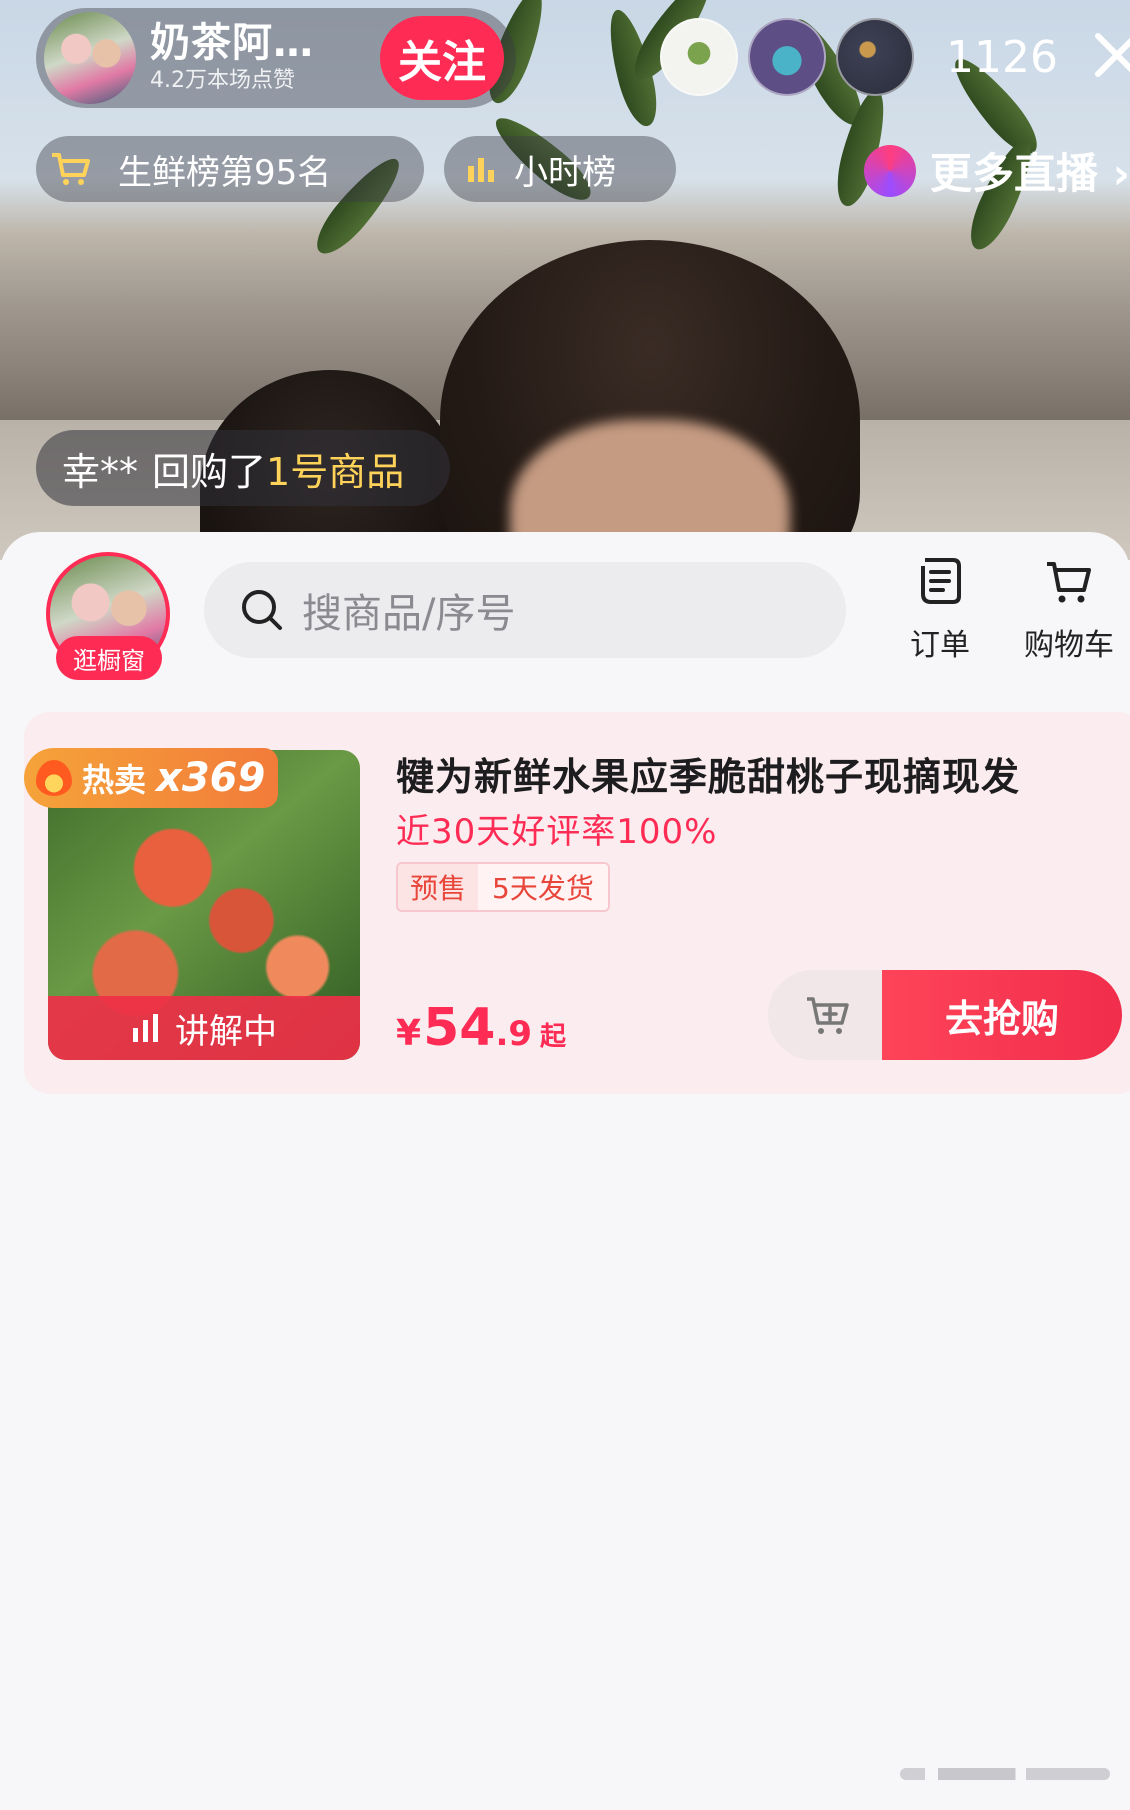  What do you see at coordinates (151, 778) in the screenshot?
I see `hot-sale-badge: 热卖 x369` at bounding box center [151, 778].